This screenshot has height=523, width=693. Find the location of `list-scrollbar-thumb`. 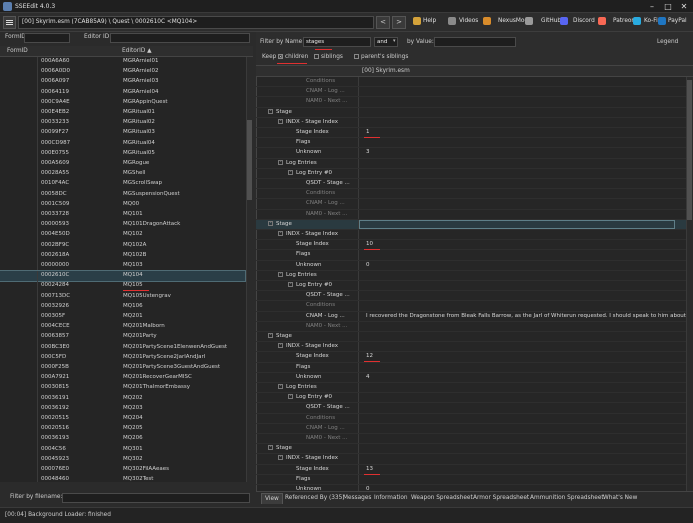

list-scrollbar-thumb is located at coordinates (249, 160).